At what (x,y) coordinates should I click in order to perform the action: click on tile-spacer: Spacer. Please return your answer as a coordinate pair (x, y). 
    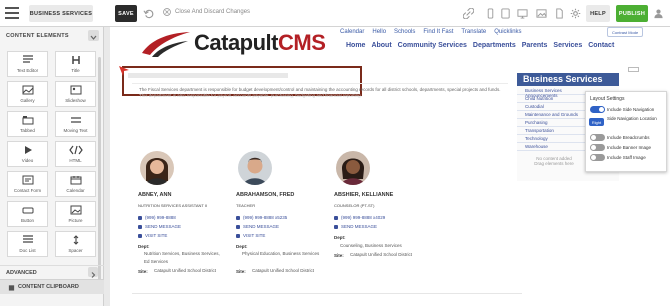
    Looking at the image, I should click on (75, 244).